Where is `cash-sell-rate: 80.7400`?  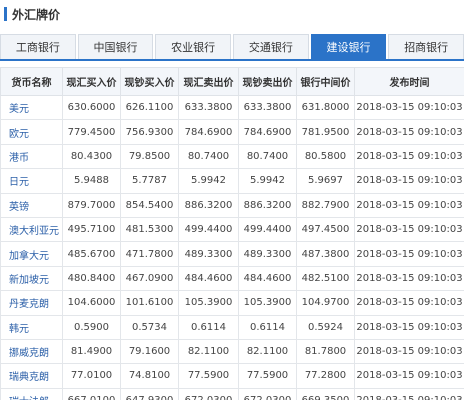 cash-sell-rate: 80.7400 is located at coordinates (267, 156).